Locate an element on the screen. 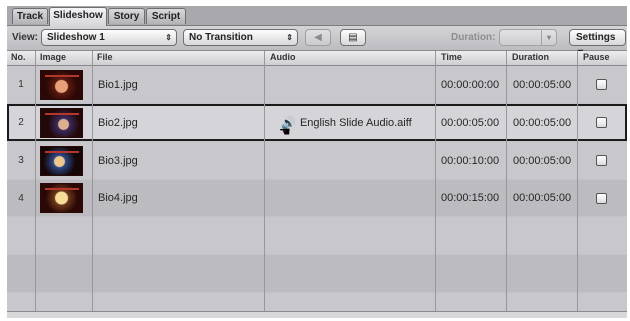 Image resolution: width=630 pixels, height=321 pixels. column-file: File is located at coordinates (105, 57).